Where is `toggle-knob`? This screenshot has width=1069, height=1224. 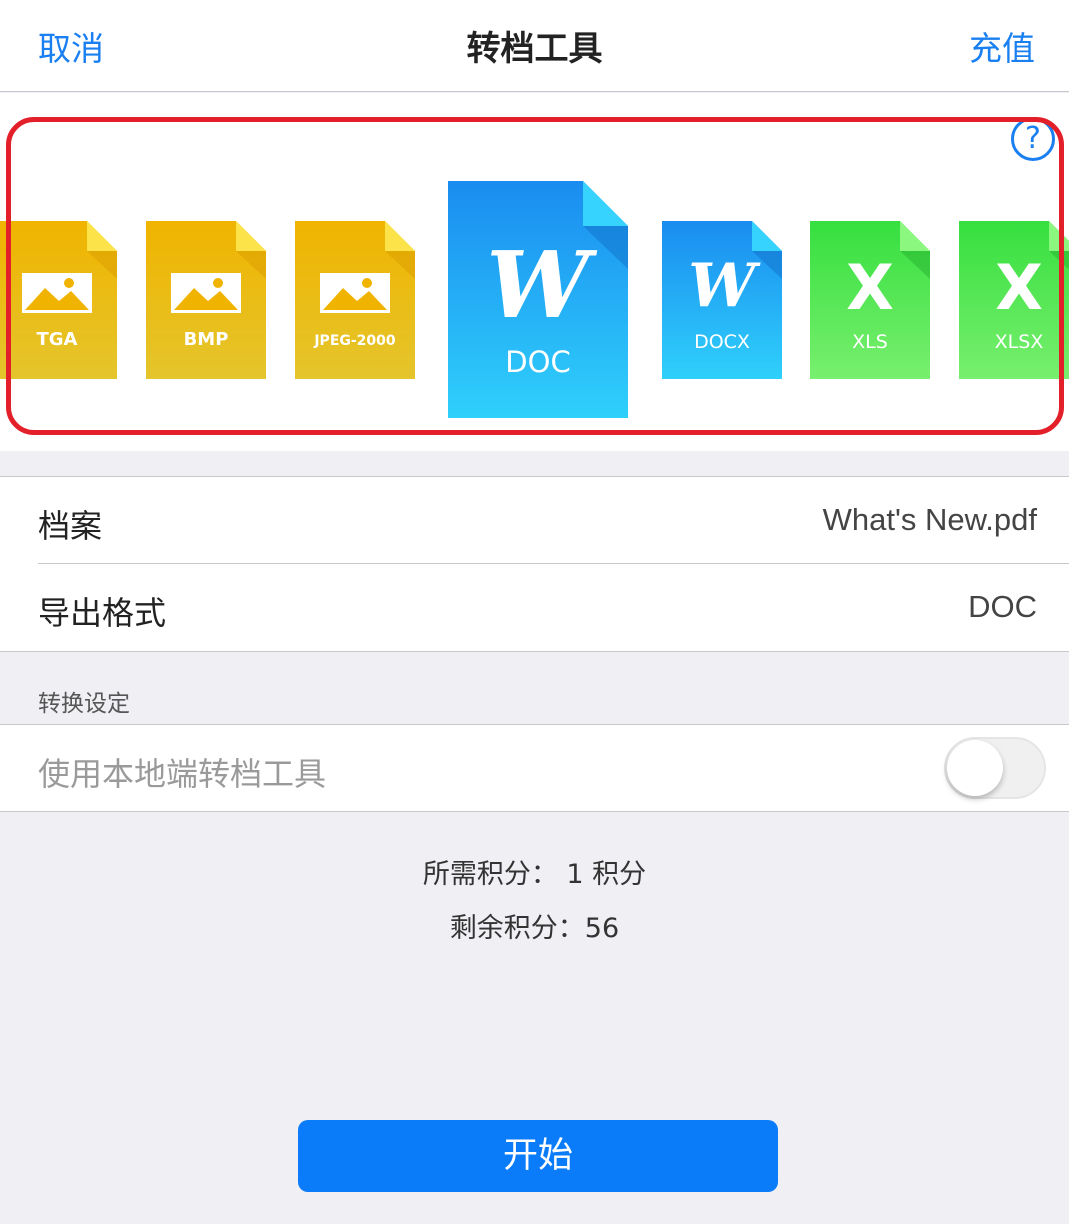 toggle-knob is located at coordinates (975, 768).